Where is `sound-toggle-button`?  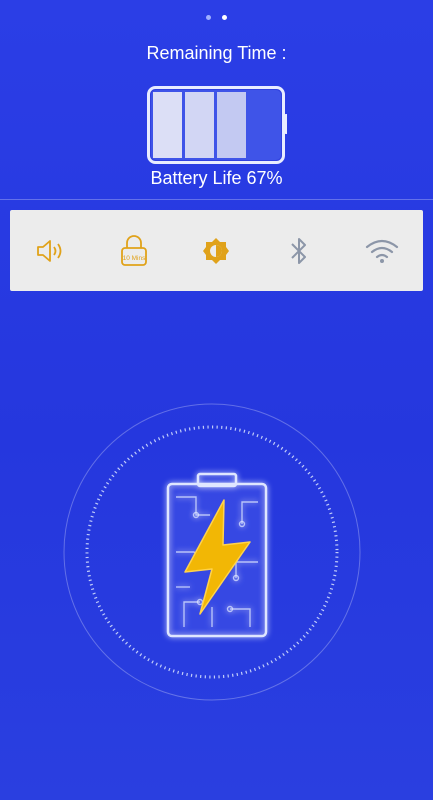
sound-toggle-button is located at coordinates (51, 251).